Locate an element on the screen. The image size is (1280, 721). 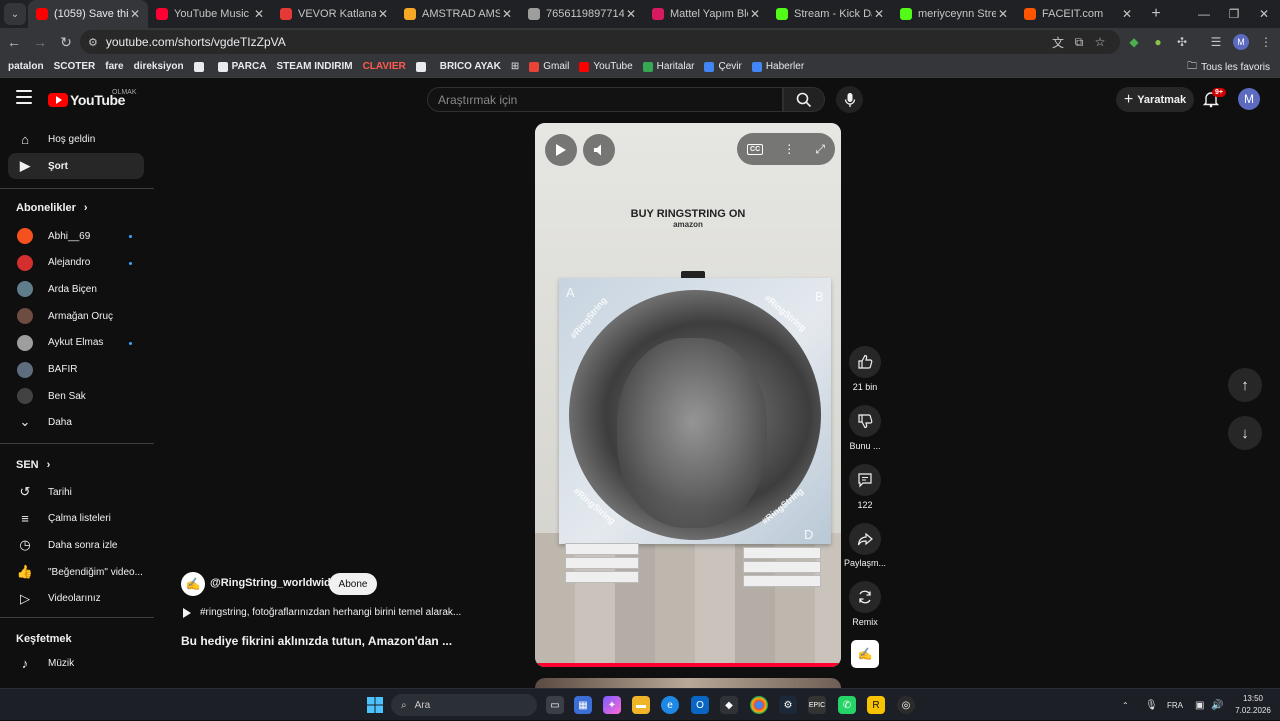
subscriptions-header: Abonelikler › is located at coordinates (52, 208).